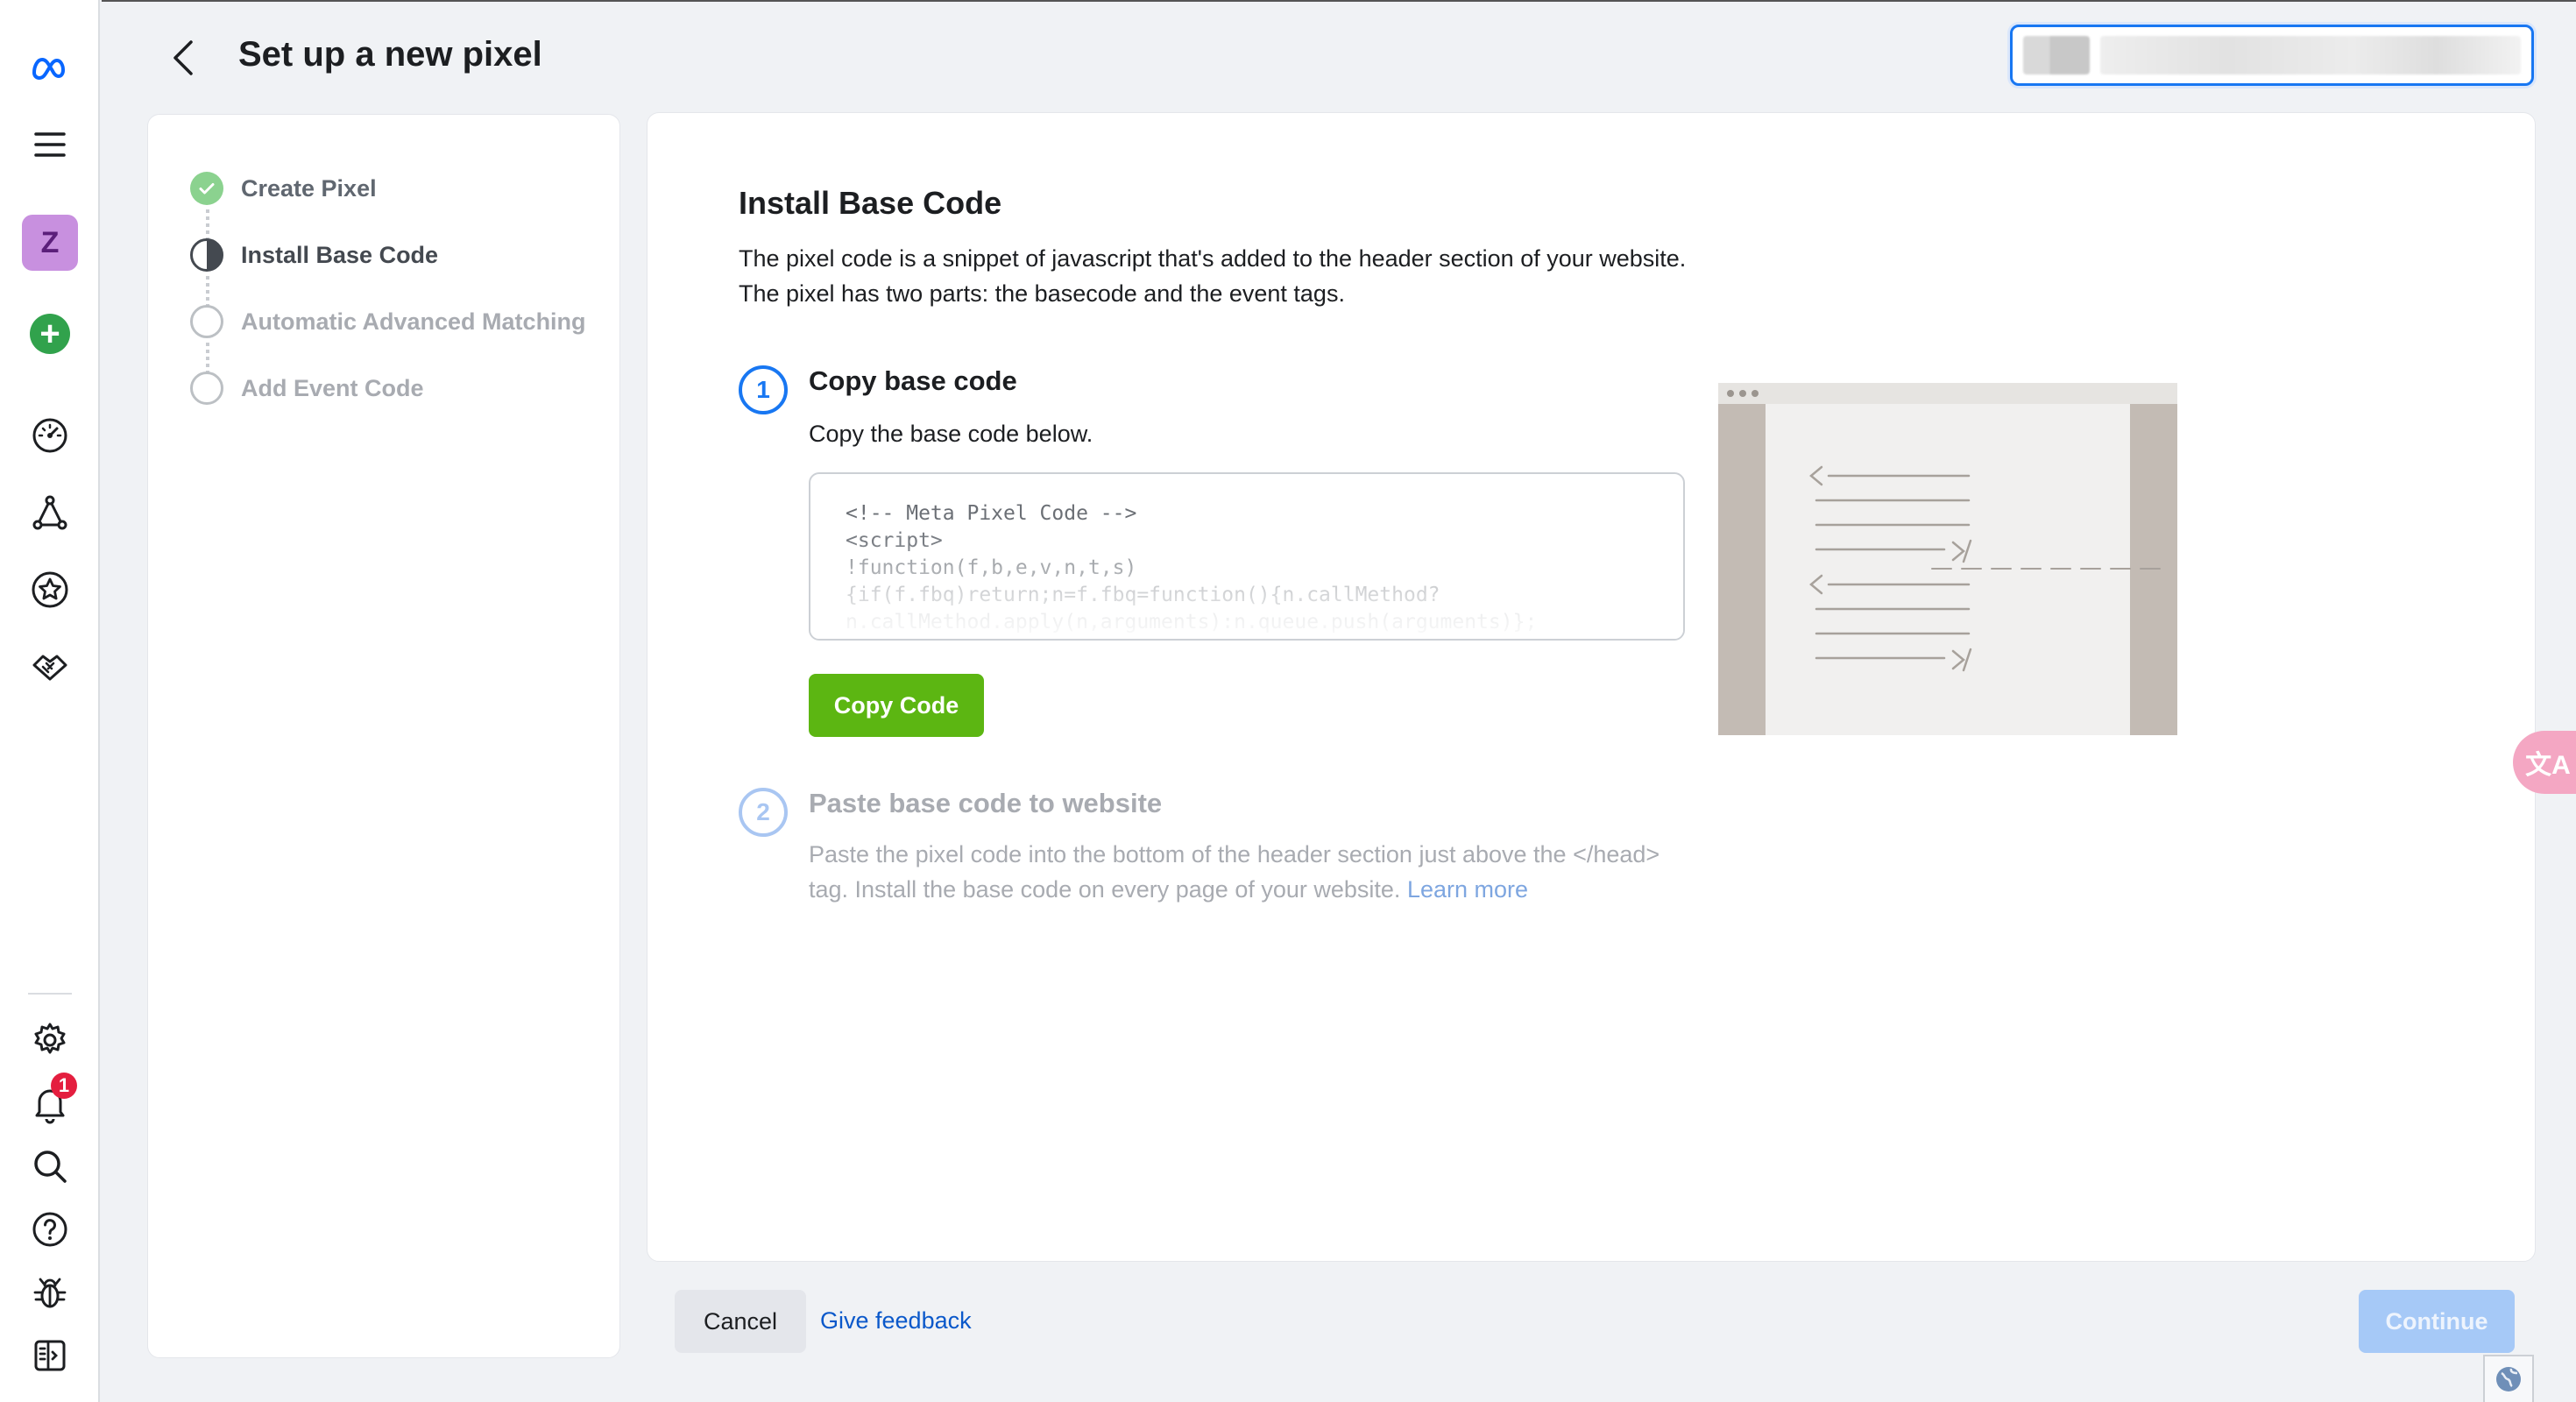 This screenshot has height=1402, width=2576. I want to click on create-button: +, so click(50, 334).